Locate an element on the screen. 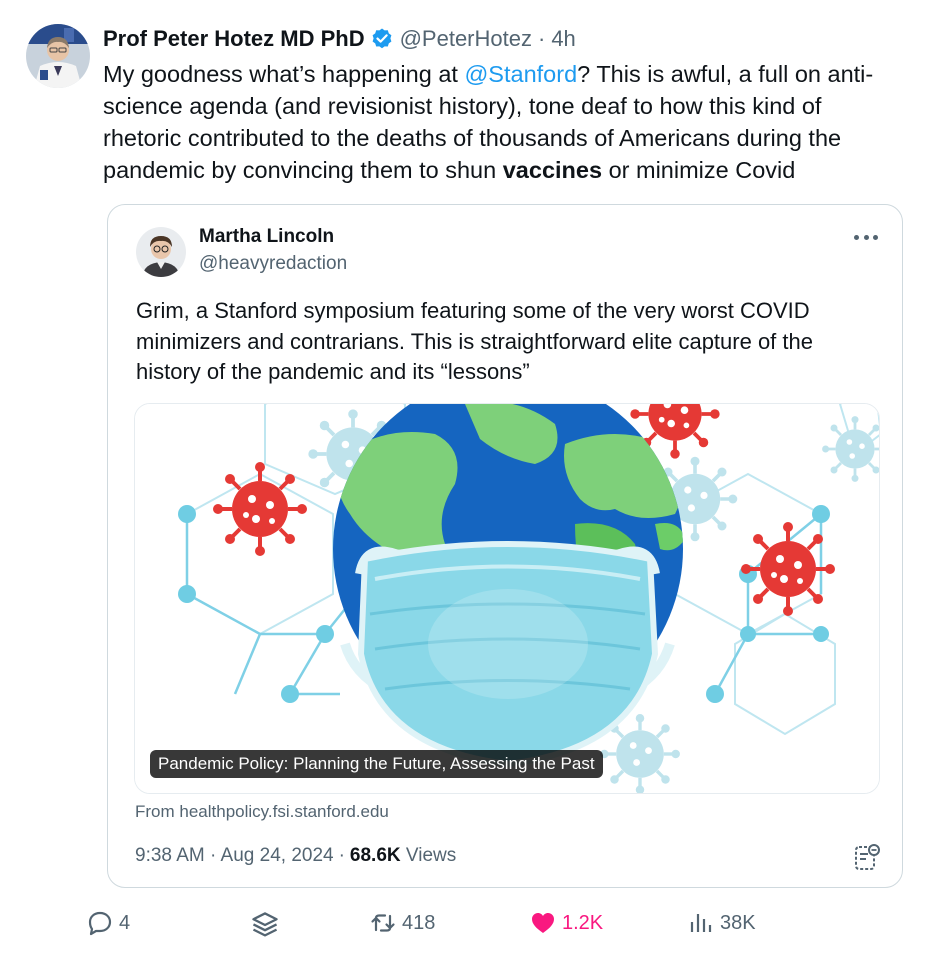  mention-link: @Stanford is located at coordinates (520, 74).